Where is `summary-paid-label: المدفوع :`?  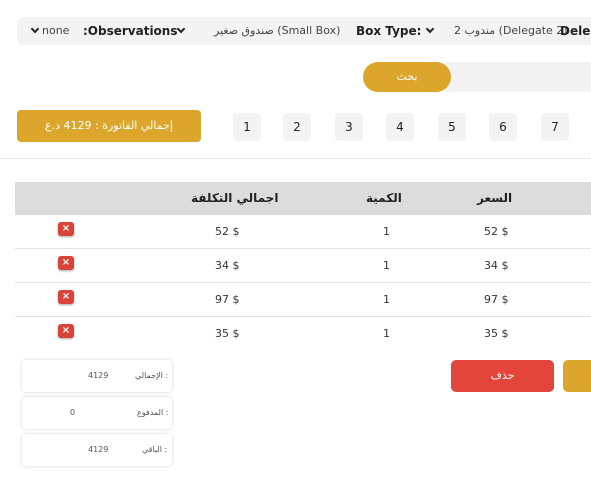
summary-paid-label: المدفوع : is located at coordinates (153, 412).